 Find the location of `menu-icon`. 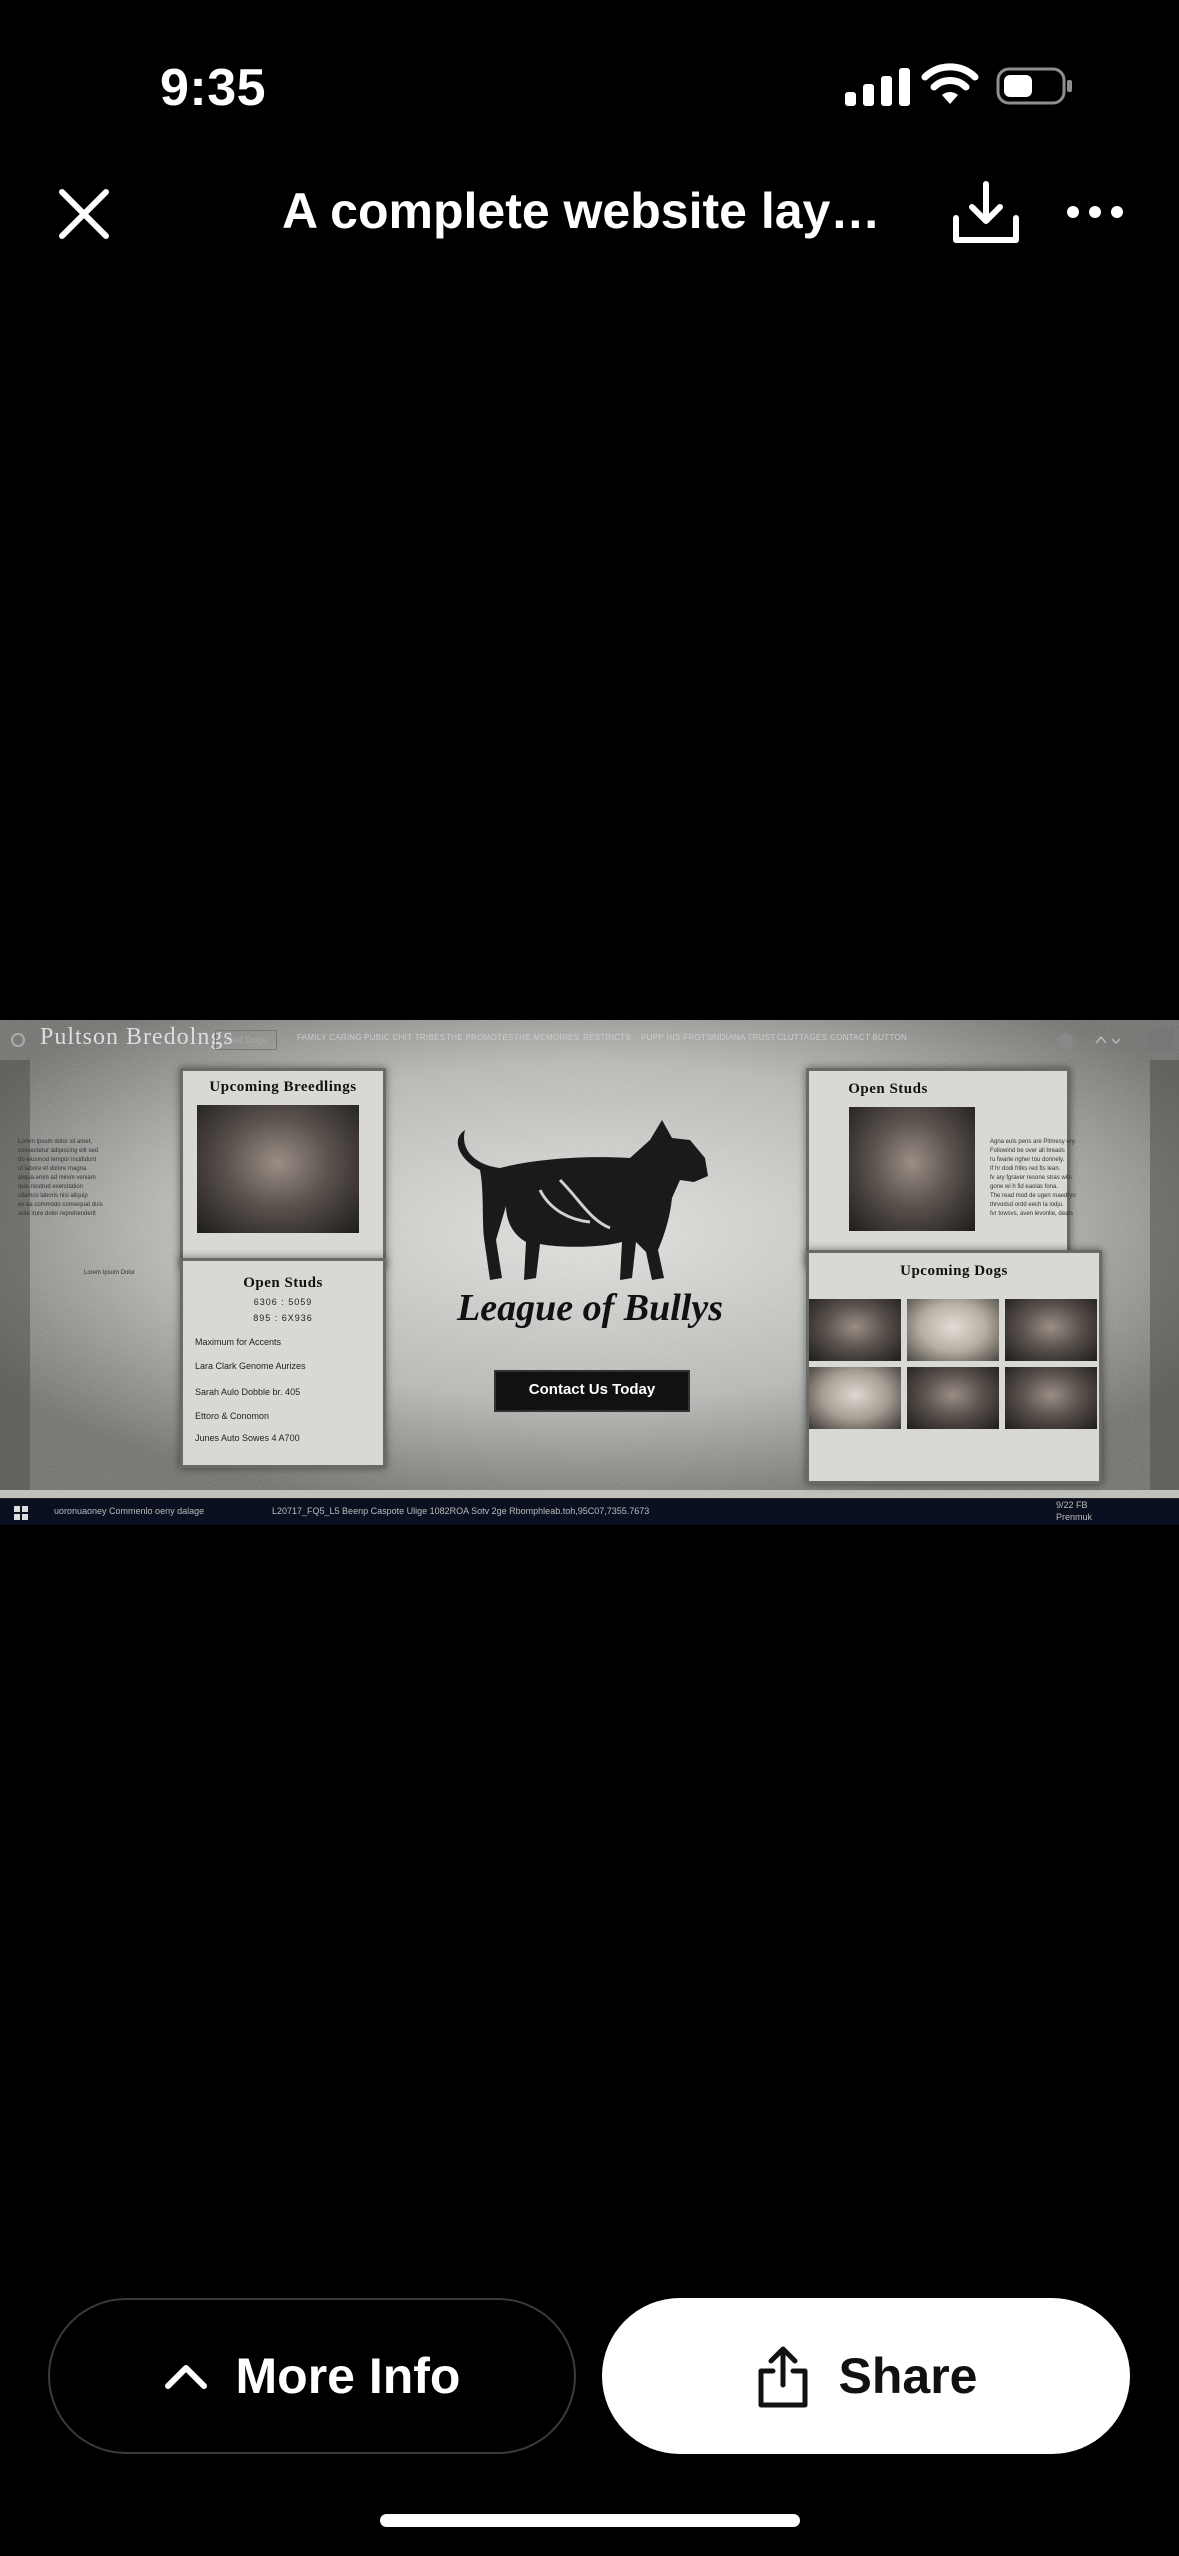

menu-icon is located at coordinates (18, 1040).